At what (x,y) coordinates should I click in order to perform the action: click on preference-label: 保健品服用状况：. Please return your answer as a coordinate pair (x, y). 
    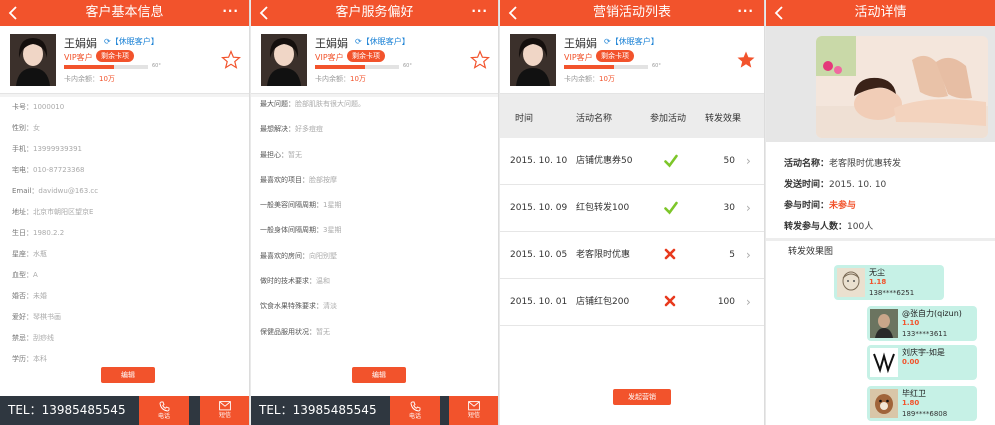
    Looking at the image, I should click on (288, 331).